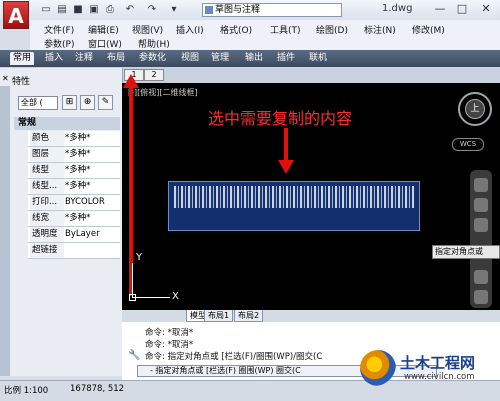 The height and width of the screenshot is (401, 500). I want to click on menu-edit: 编辑(E), so click(103, 29).